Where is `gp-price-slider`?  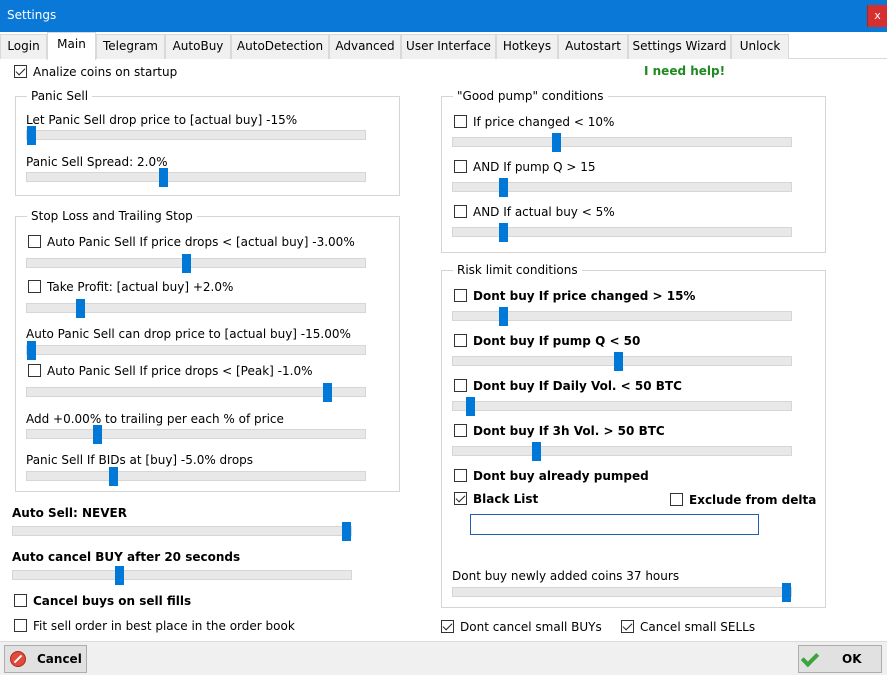 gp-price-slider is located at coordinates (622, 142).